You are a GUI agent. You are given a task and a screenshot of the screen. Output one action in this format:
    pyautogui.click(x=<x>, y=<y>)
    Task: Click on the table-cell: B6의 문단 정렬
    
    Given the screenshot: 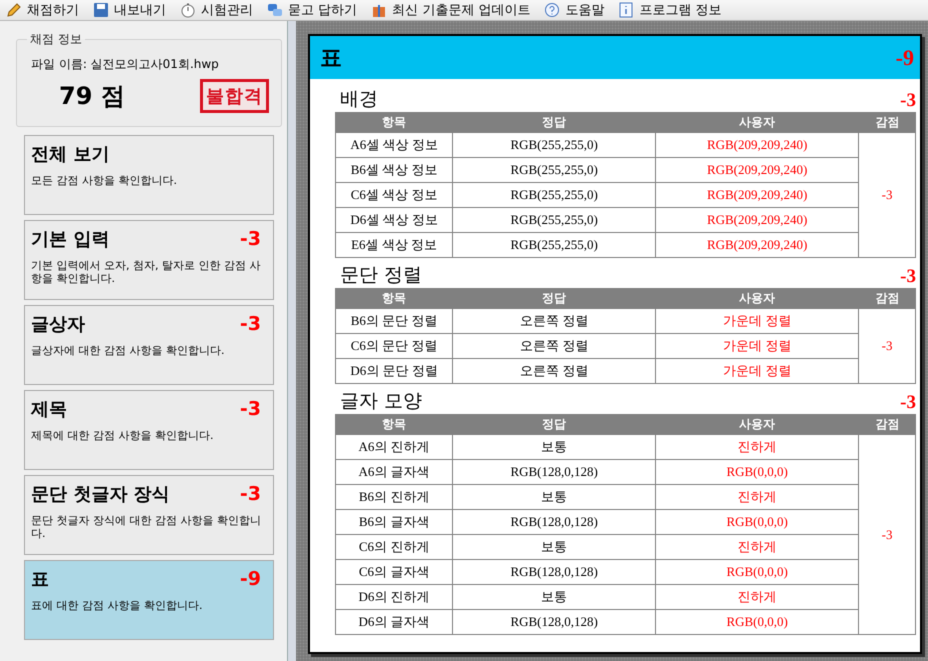 What is the action you would take?
    pyautogui.click(x=394, y=321)
    